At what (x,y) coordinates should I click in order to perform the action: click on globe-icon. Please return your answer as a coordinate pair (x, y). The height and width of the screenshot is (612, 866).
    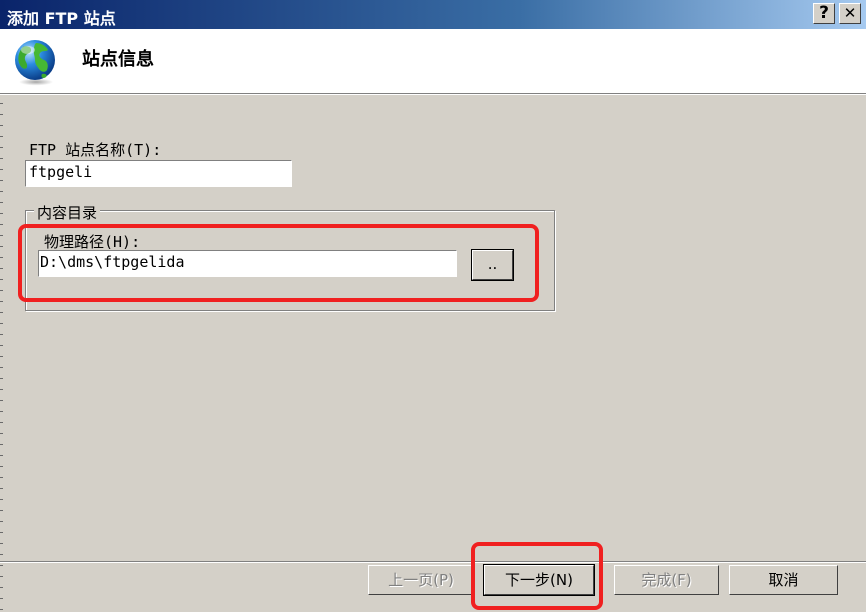
    Looking at the image, I should click on (35, 63).